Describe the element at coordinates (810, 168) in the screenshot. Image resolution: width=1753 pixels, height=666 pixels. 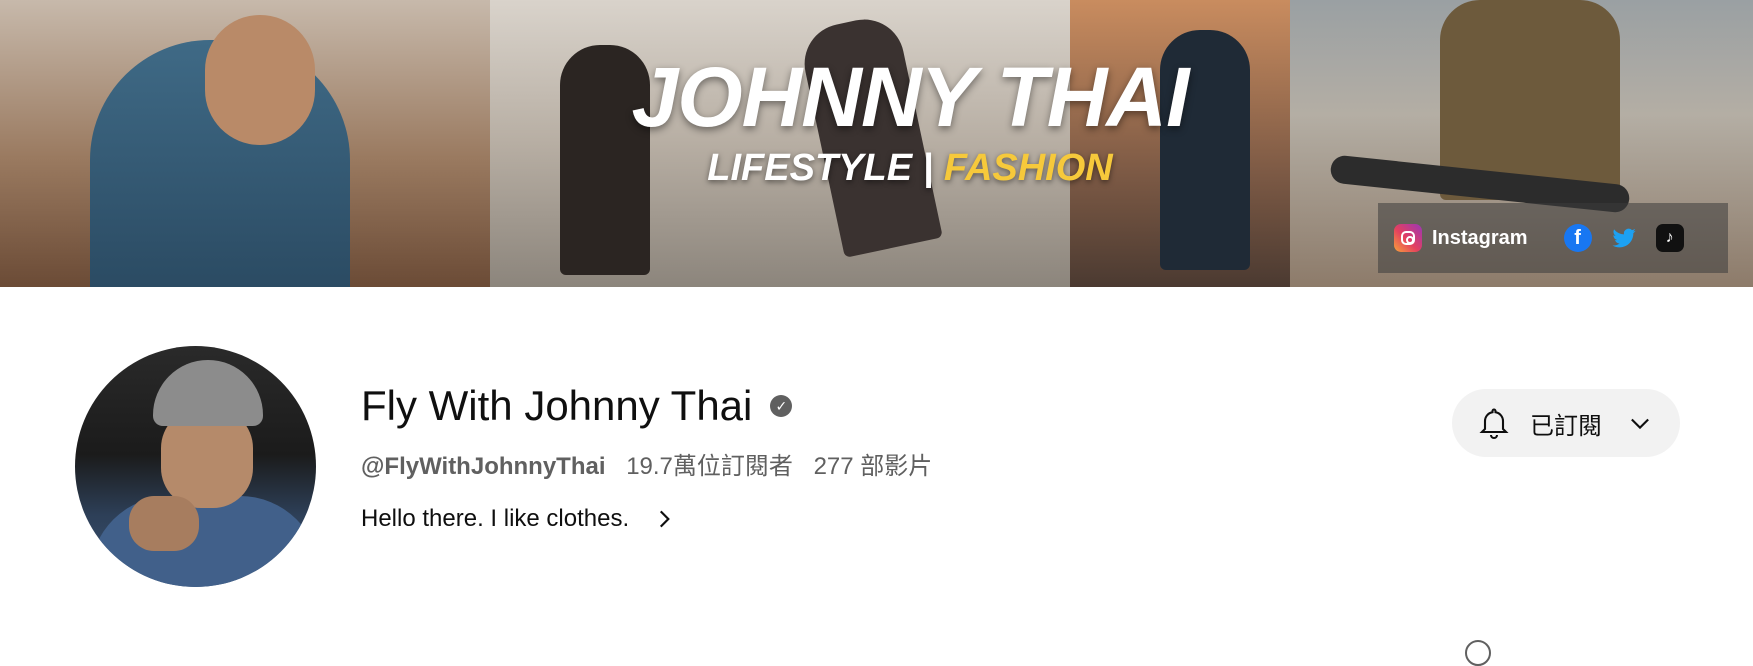
I see `banner-tagline-lifestyle: LIFESTYLE` at that location.